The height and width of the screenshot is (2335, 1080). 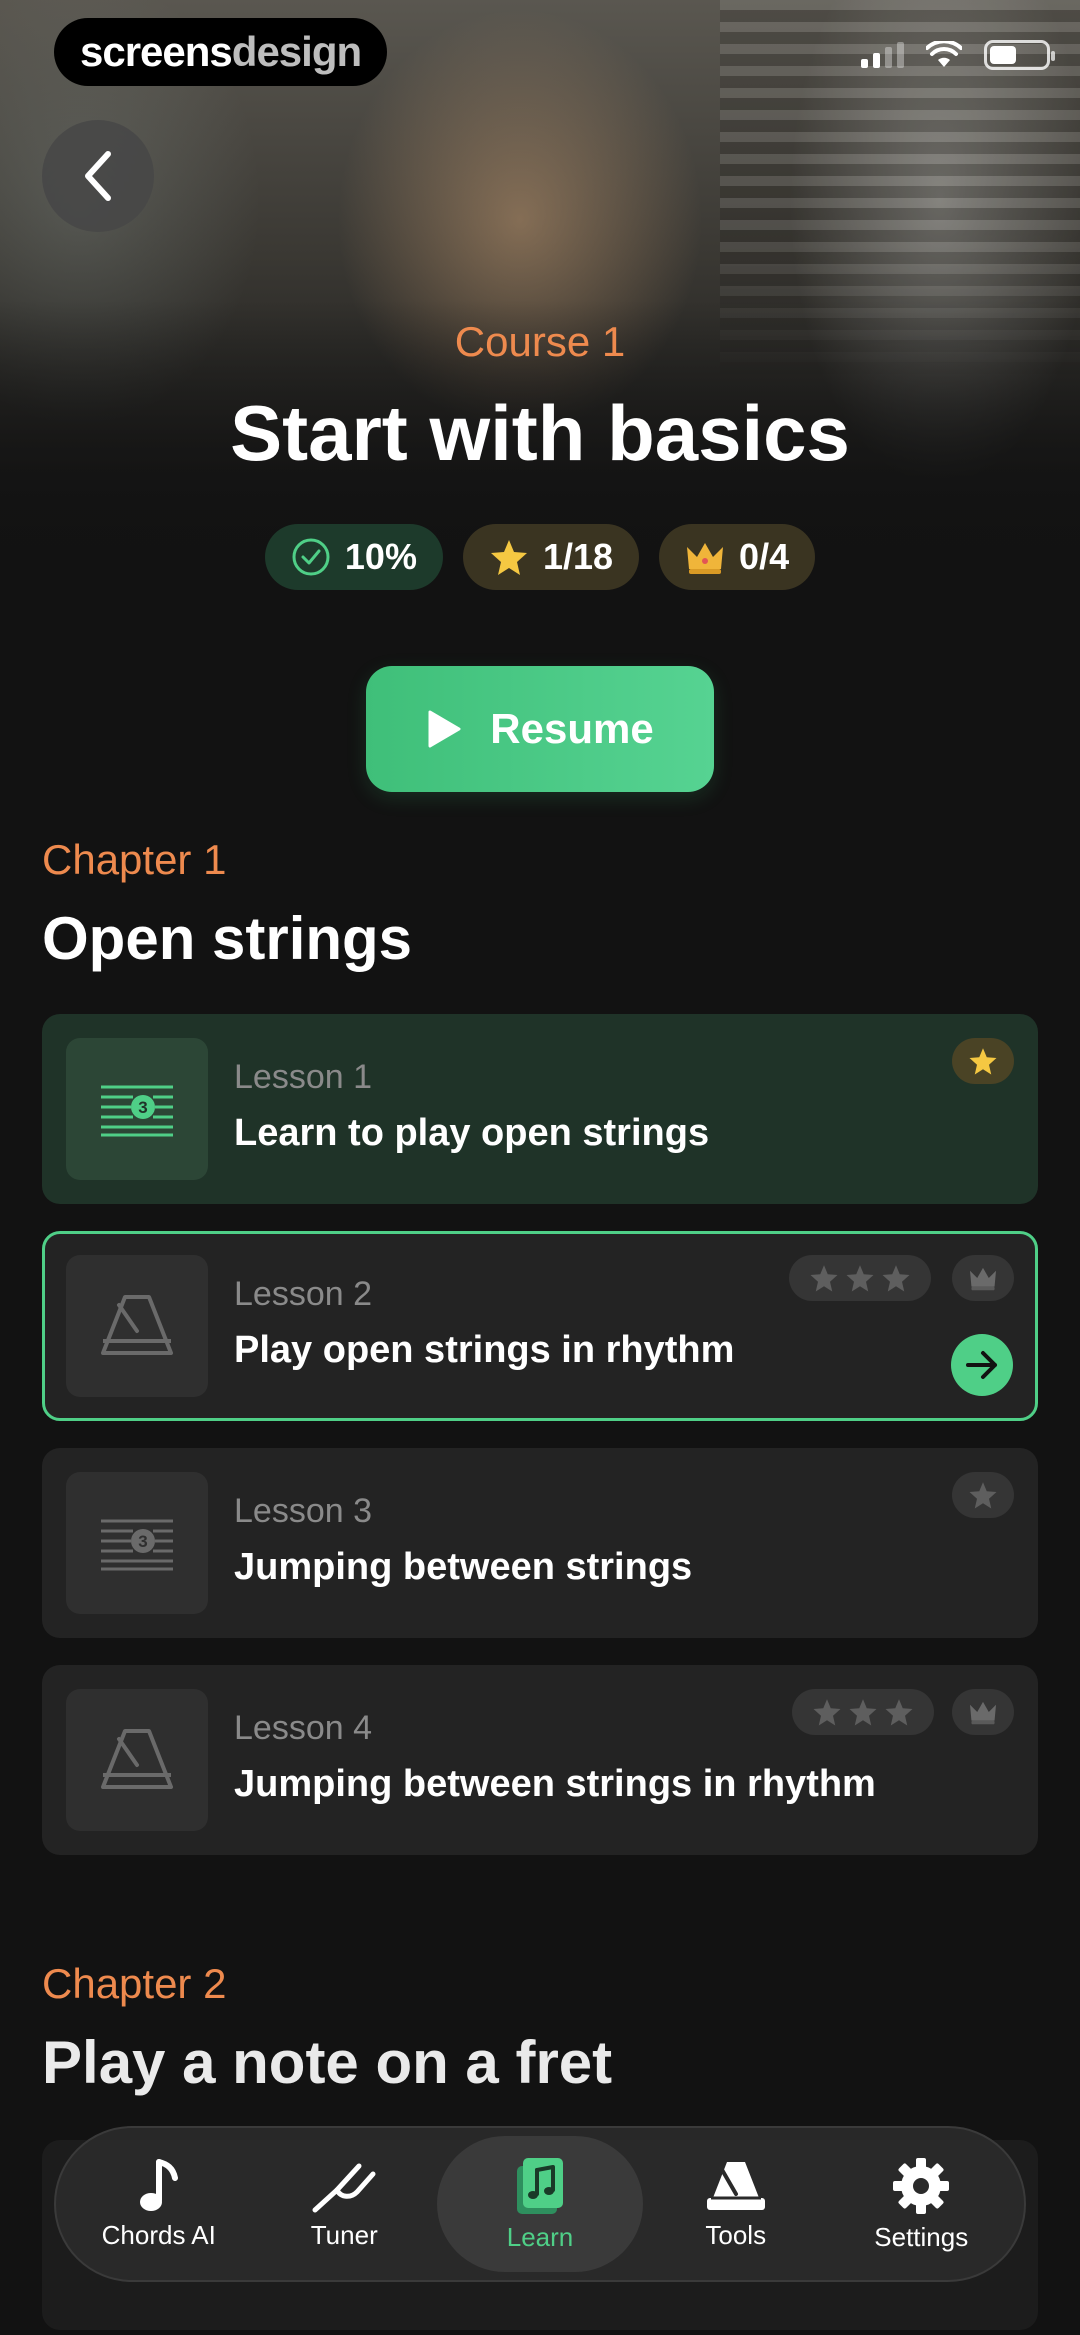 I want to click on gear-icon, so click(x=921, y=2185).